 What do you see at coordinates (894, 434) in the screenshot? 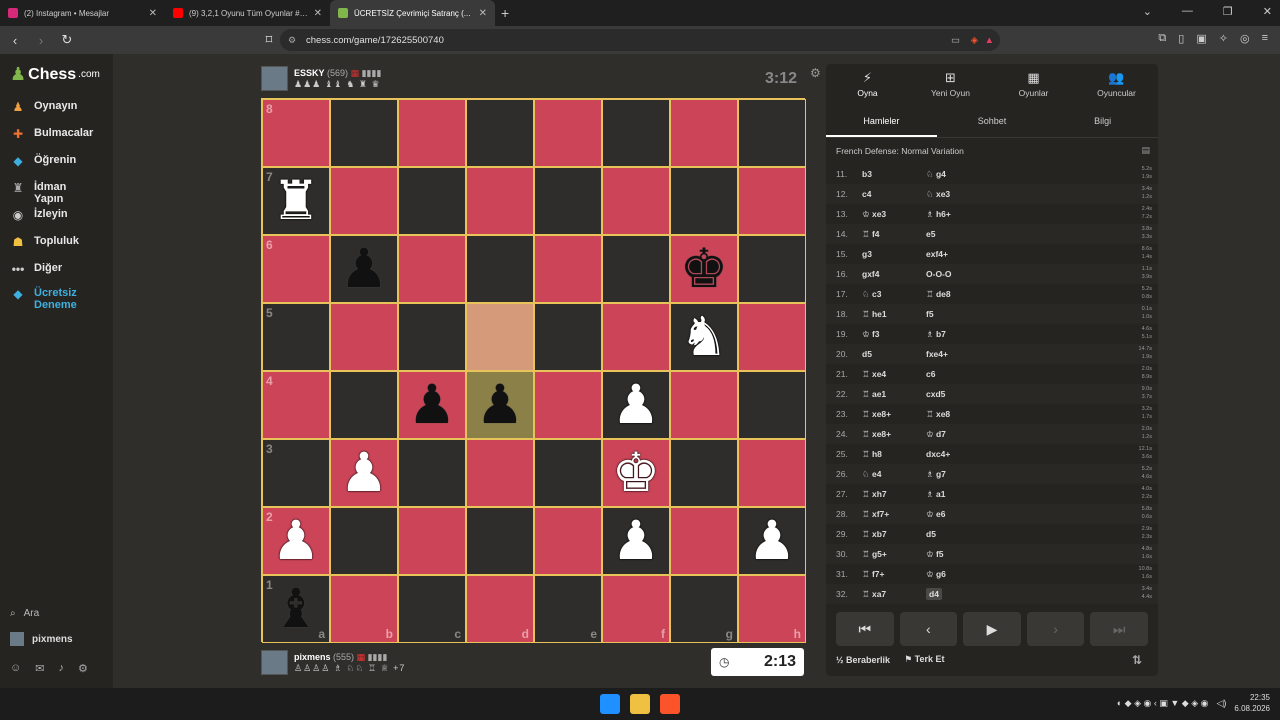
I see `white-move: ♖ xe8+` at bounding box center [894, 434].